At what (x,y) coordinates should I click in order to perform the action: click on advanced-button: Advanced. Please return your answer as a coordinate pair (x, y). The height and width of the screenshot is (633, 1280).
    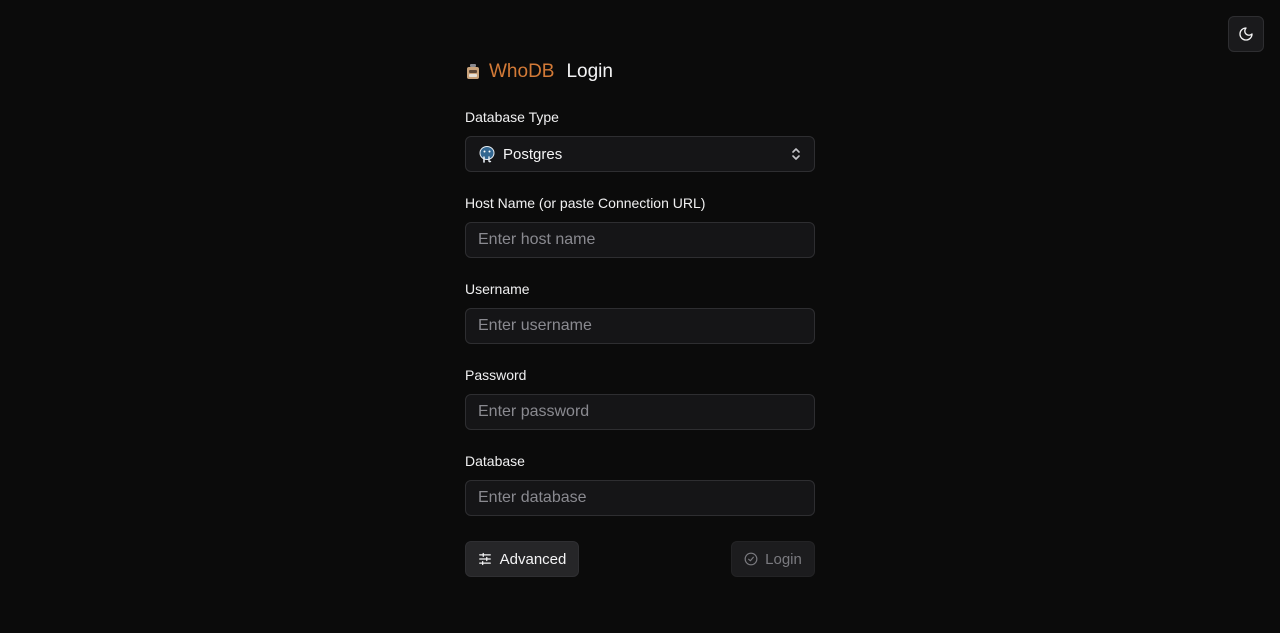
    Looking at the image, I should click on (522, 559).